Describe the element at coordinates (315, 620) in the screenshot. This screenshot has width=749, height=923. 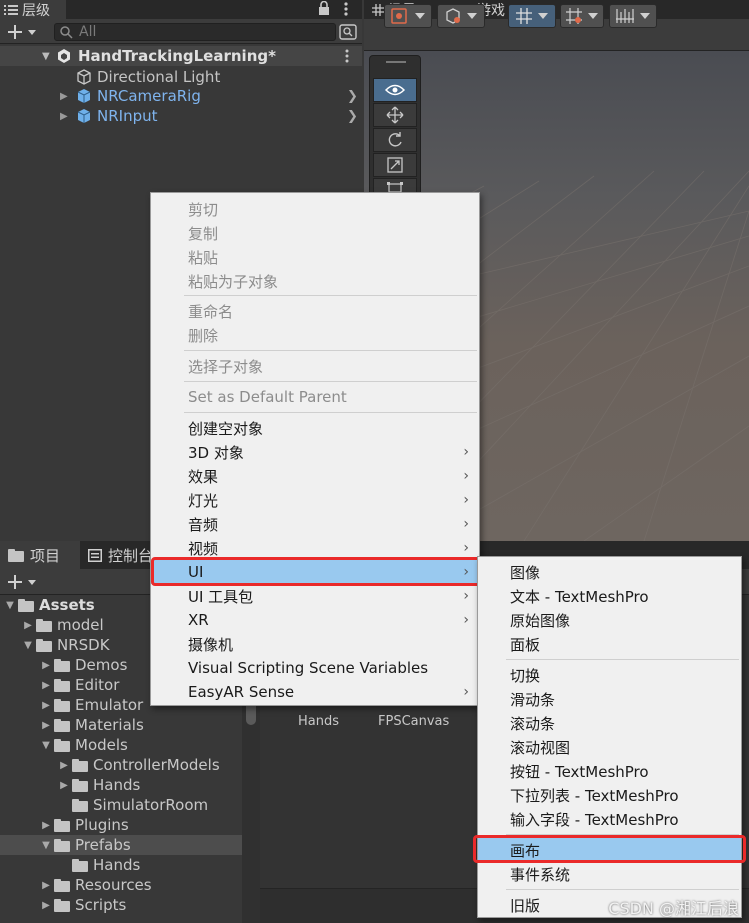
I see `menu-item-xr: XR ›` at that location.